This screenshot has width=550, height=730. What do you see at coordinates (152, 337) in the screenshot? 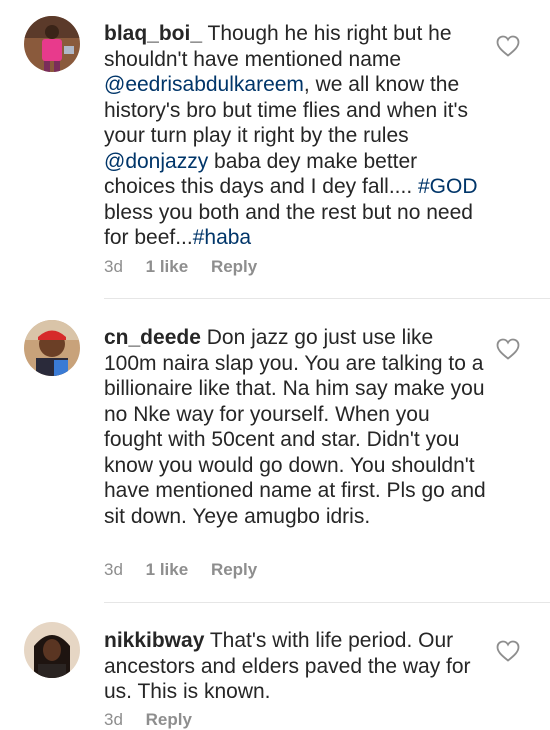
I see `comment-username: cn_deede` at bounding box center [152, 337].